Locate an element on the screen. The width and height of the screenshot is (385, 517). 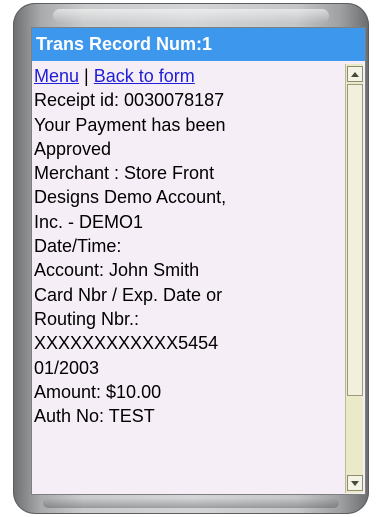
datetime-line: Date/Time: is located at coordinates (78, 246).